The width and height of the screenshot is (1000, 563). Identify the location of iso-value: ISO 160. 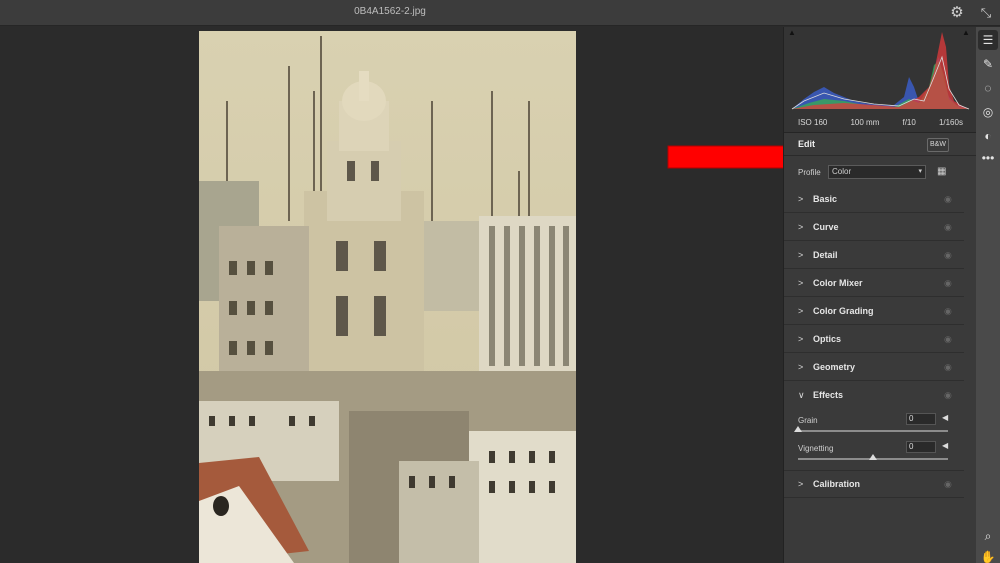
(813, 122).